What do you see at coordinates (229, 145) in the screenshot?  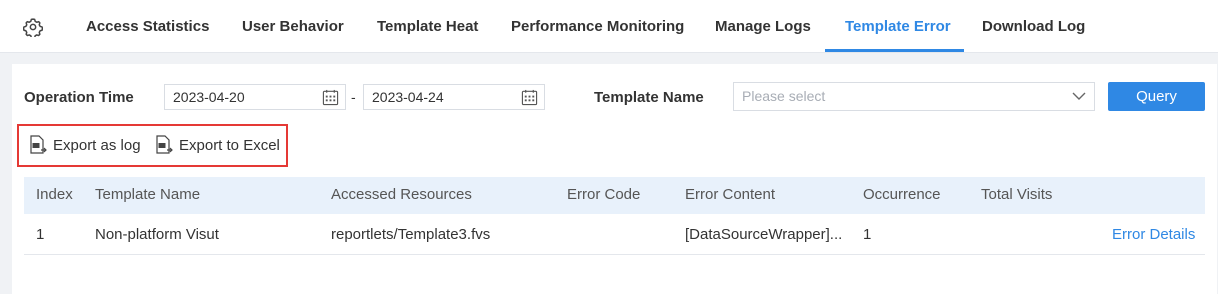 I see `export-to-excel-label: Export to Excel` at bounding box center [229, 145].